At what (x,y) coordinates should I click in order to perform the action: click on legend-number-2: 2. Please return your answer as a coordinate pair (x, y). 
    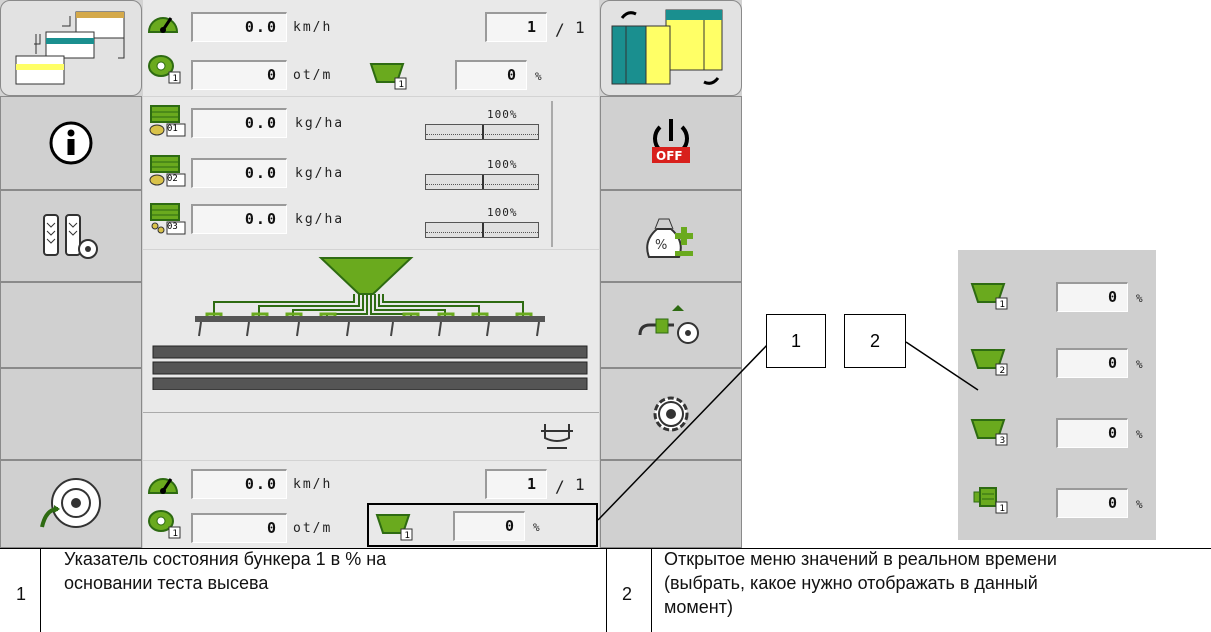
    Looking at the image, I should click on (627, 594).